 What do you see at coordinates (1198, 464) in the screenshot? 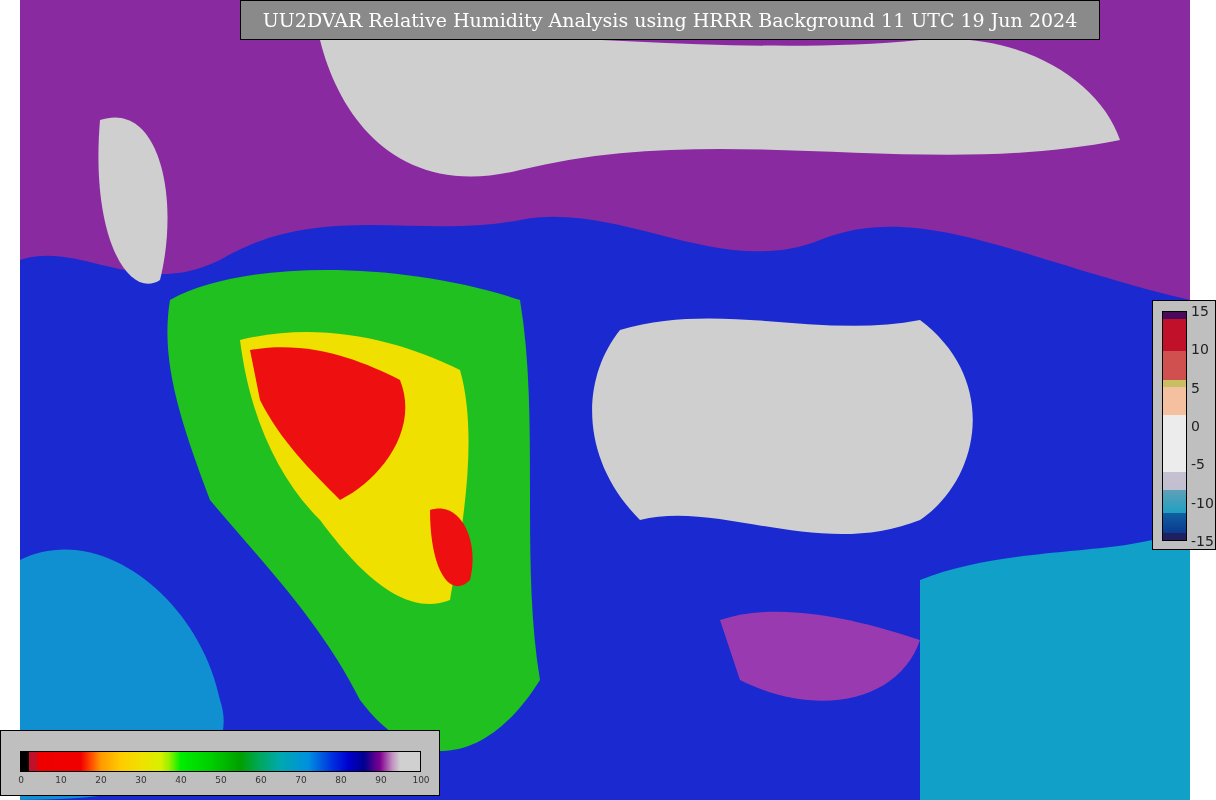
I see `colorbar-tick-label: -5` at bounding box center [1198, 464].